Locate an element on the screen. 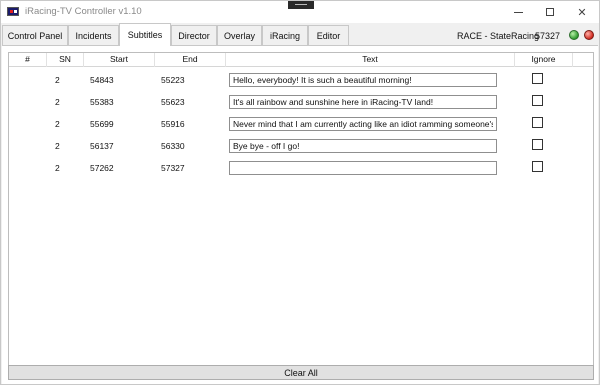 The width and height of the screenshot is (600, 385). tab-control-panel: Control Panel is located at coordinates (35, 35).